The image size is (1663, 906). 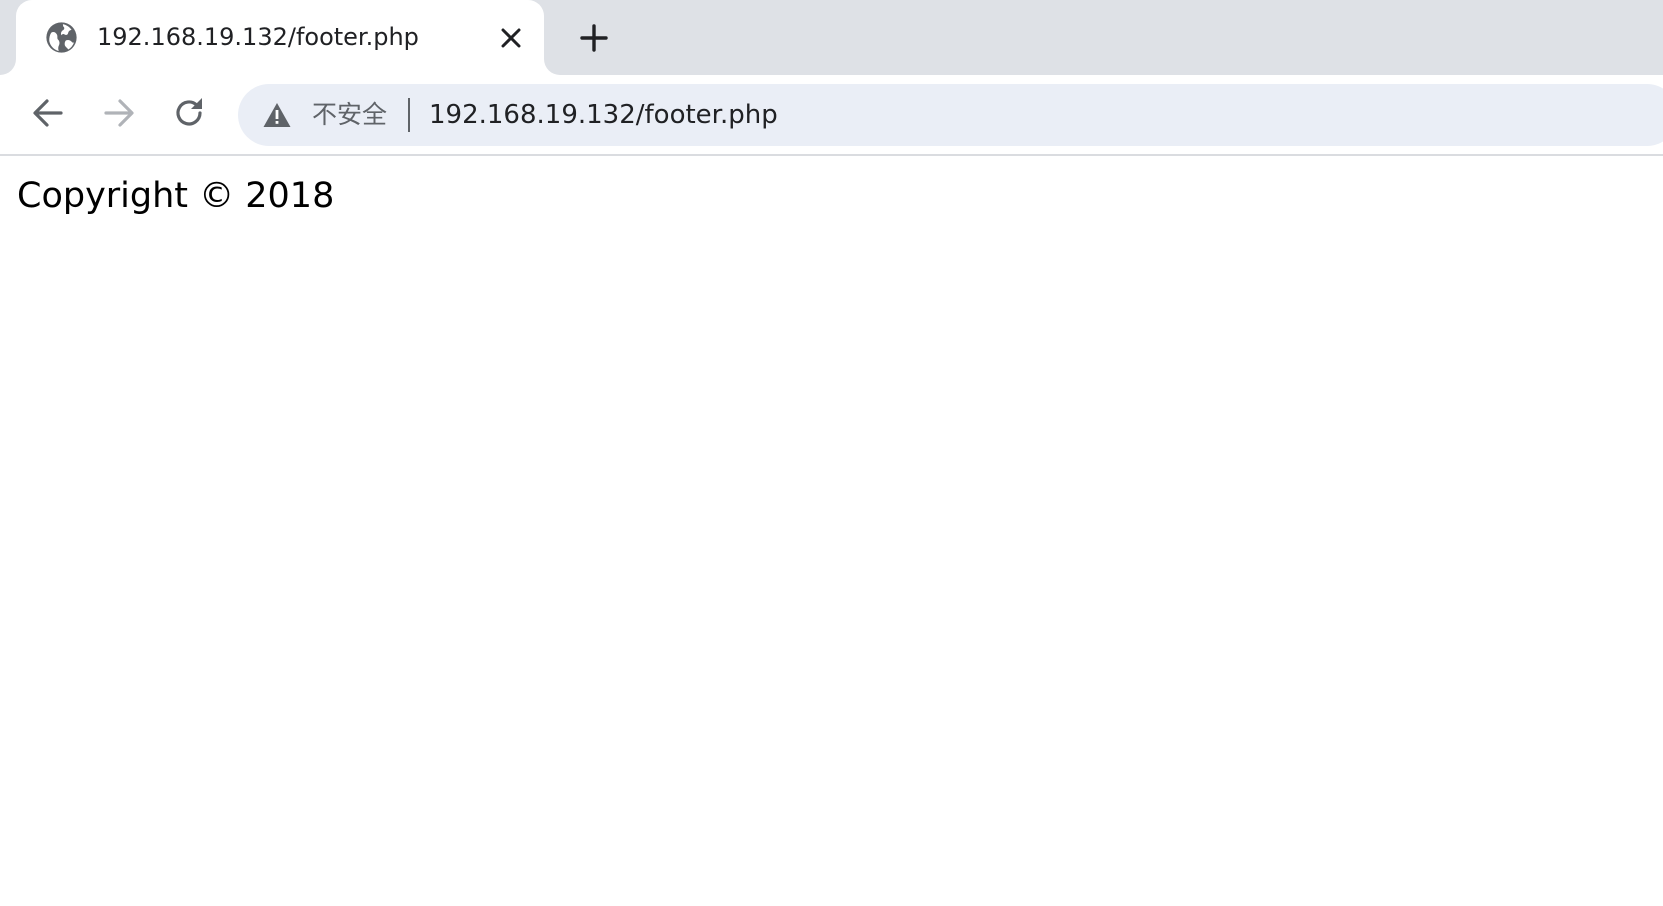 I want to click on reload-button, so click(x=189, y=113).